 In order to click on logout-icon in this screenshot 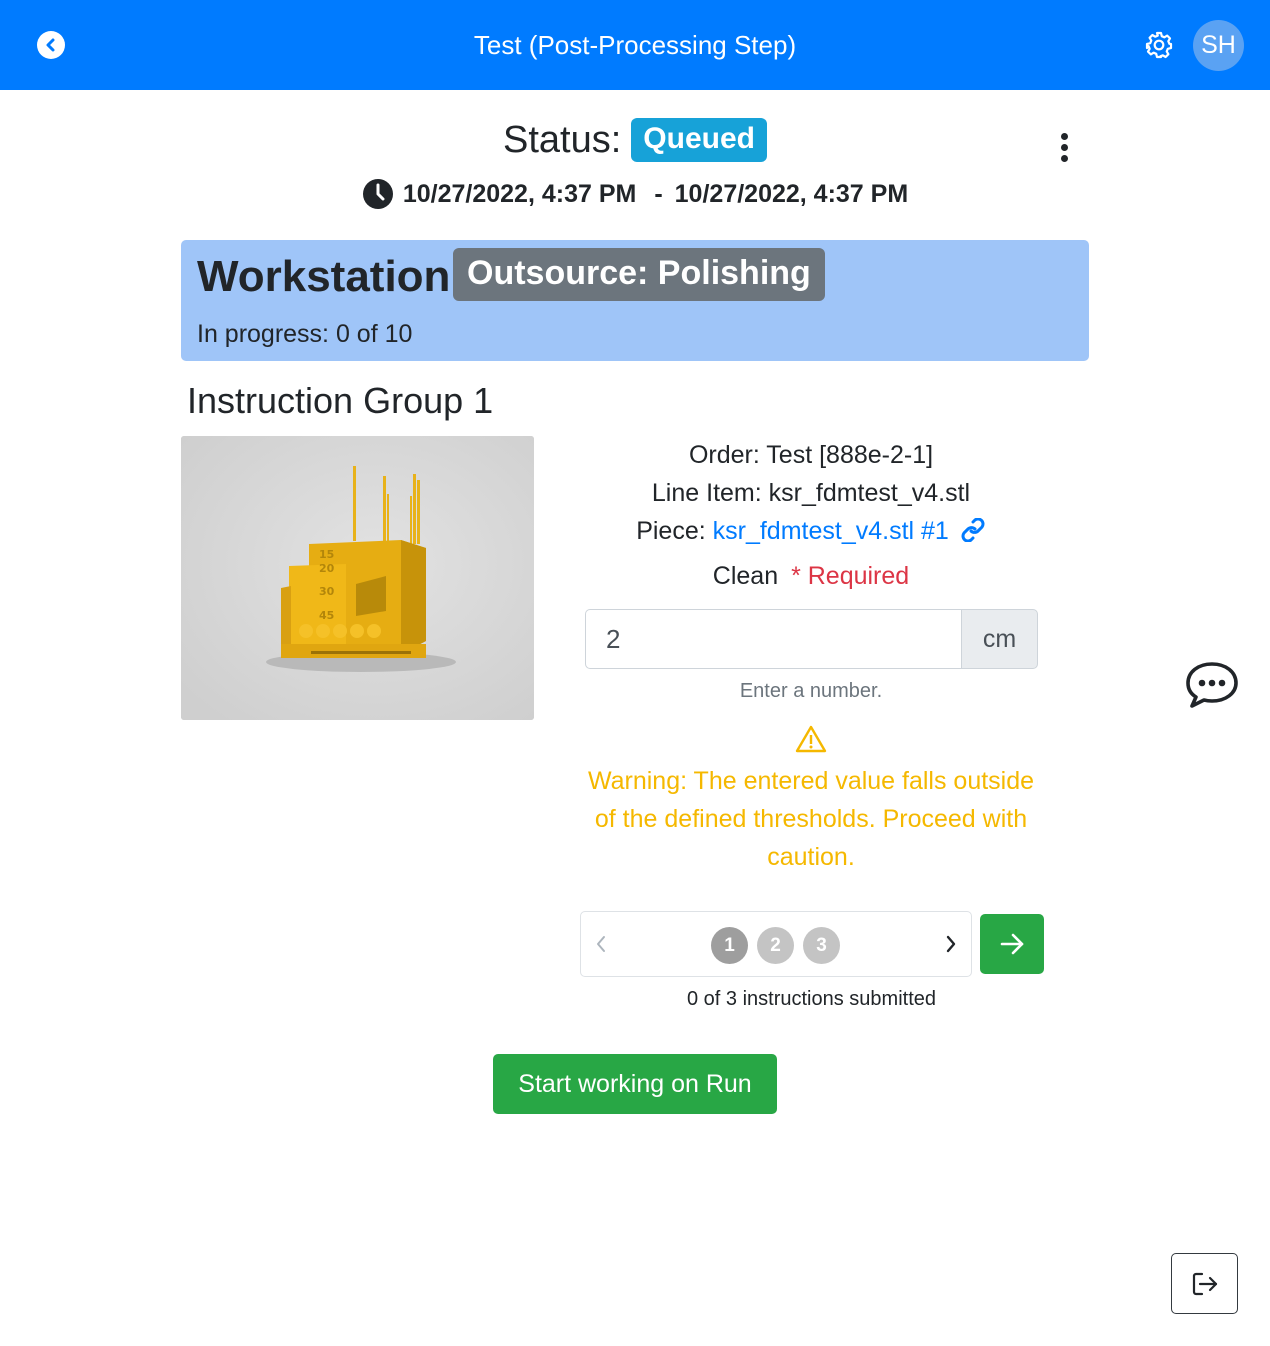, I will do `click(1204, 1283)`.